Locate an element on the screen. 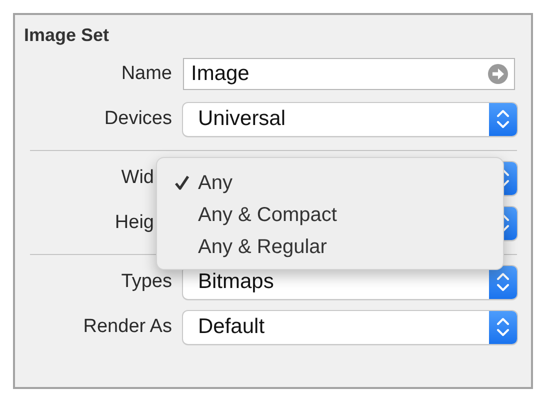  popup-button: Default is located at coordinates (350, 327).